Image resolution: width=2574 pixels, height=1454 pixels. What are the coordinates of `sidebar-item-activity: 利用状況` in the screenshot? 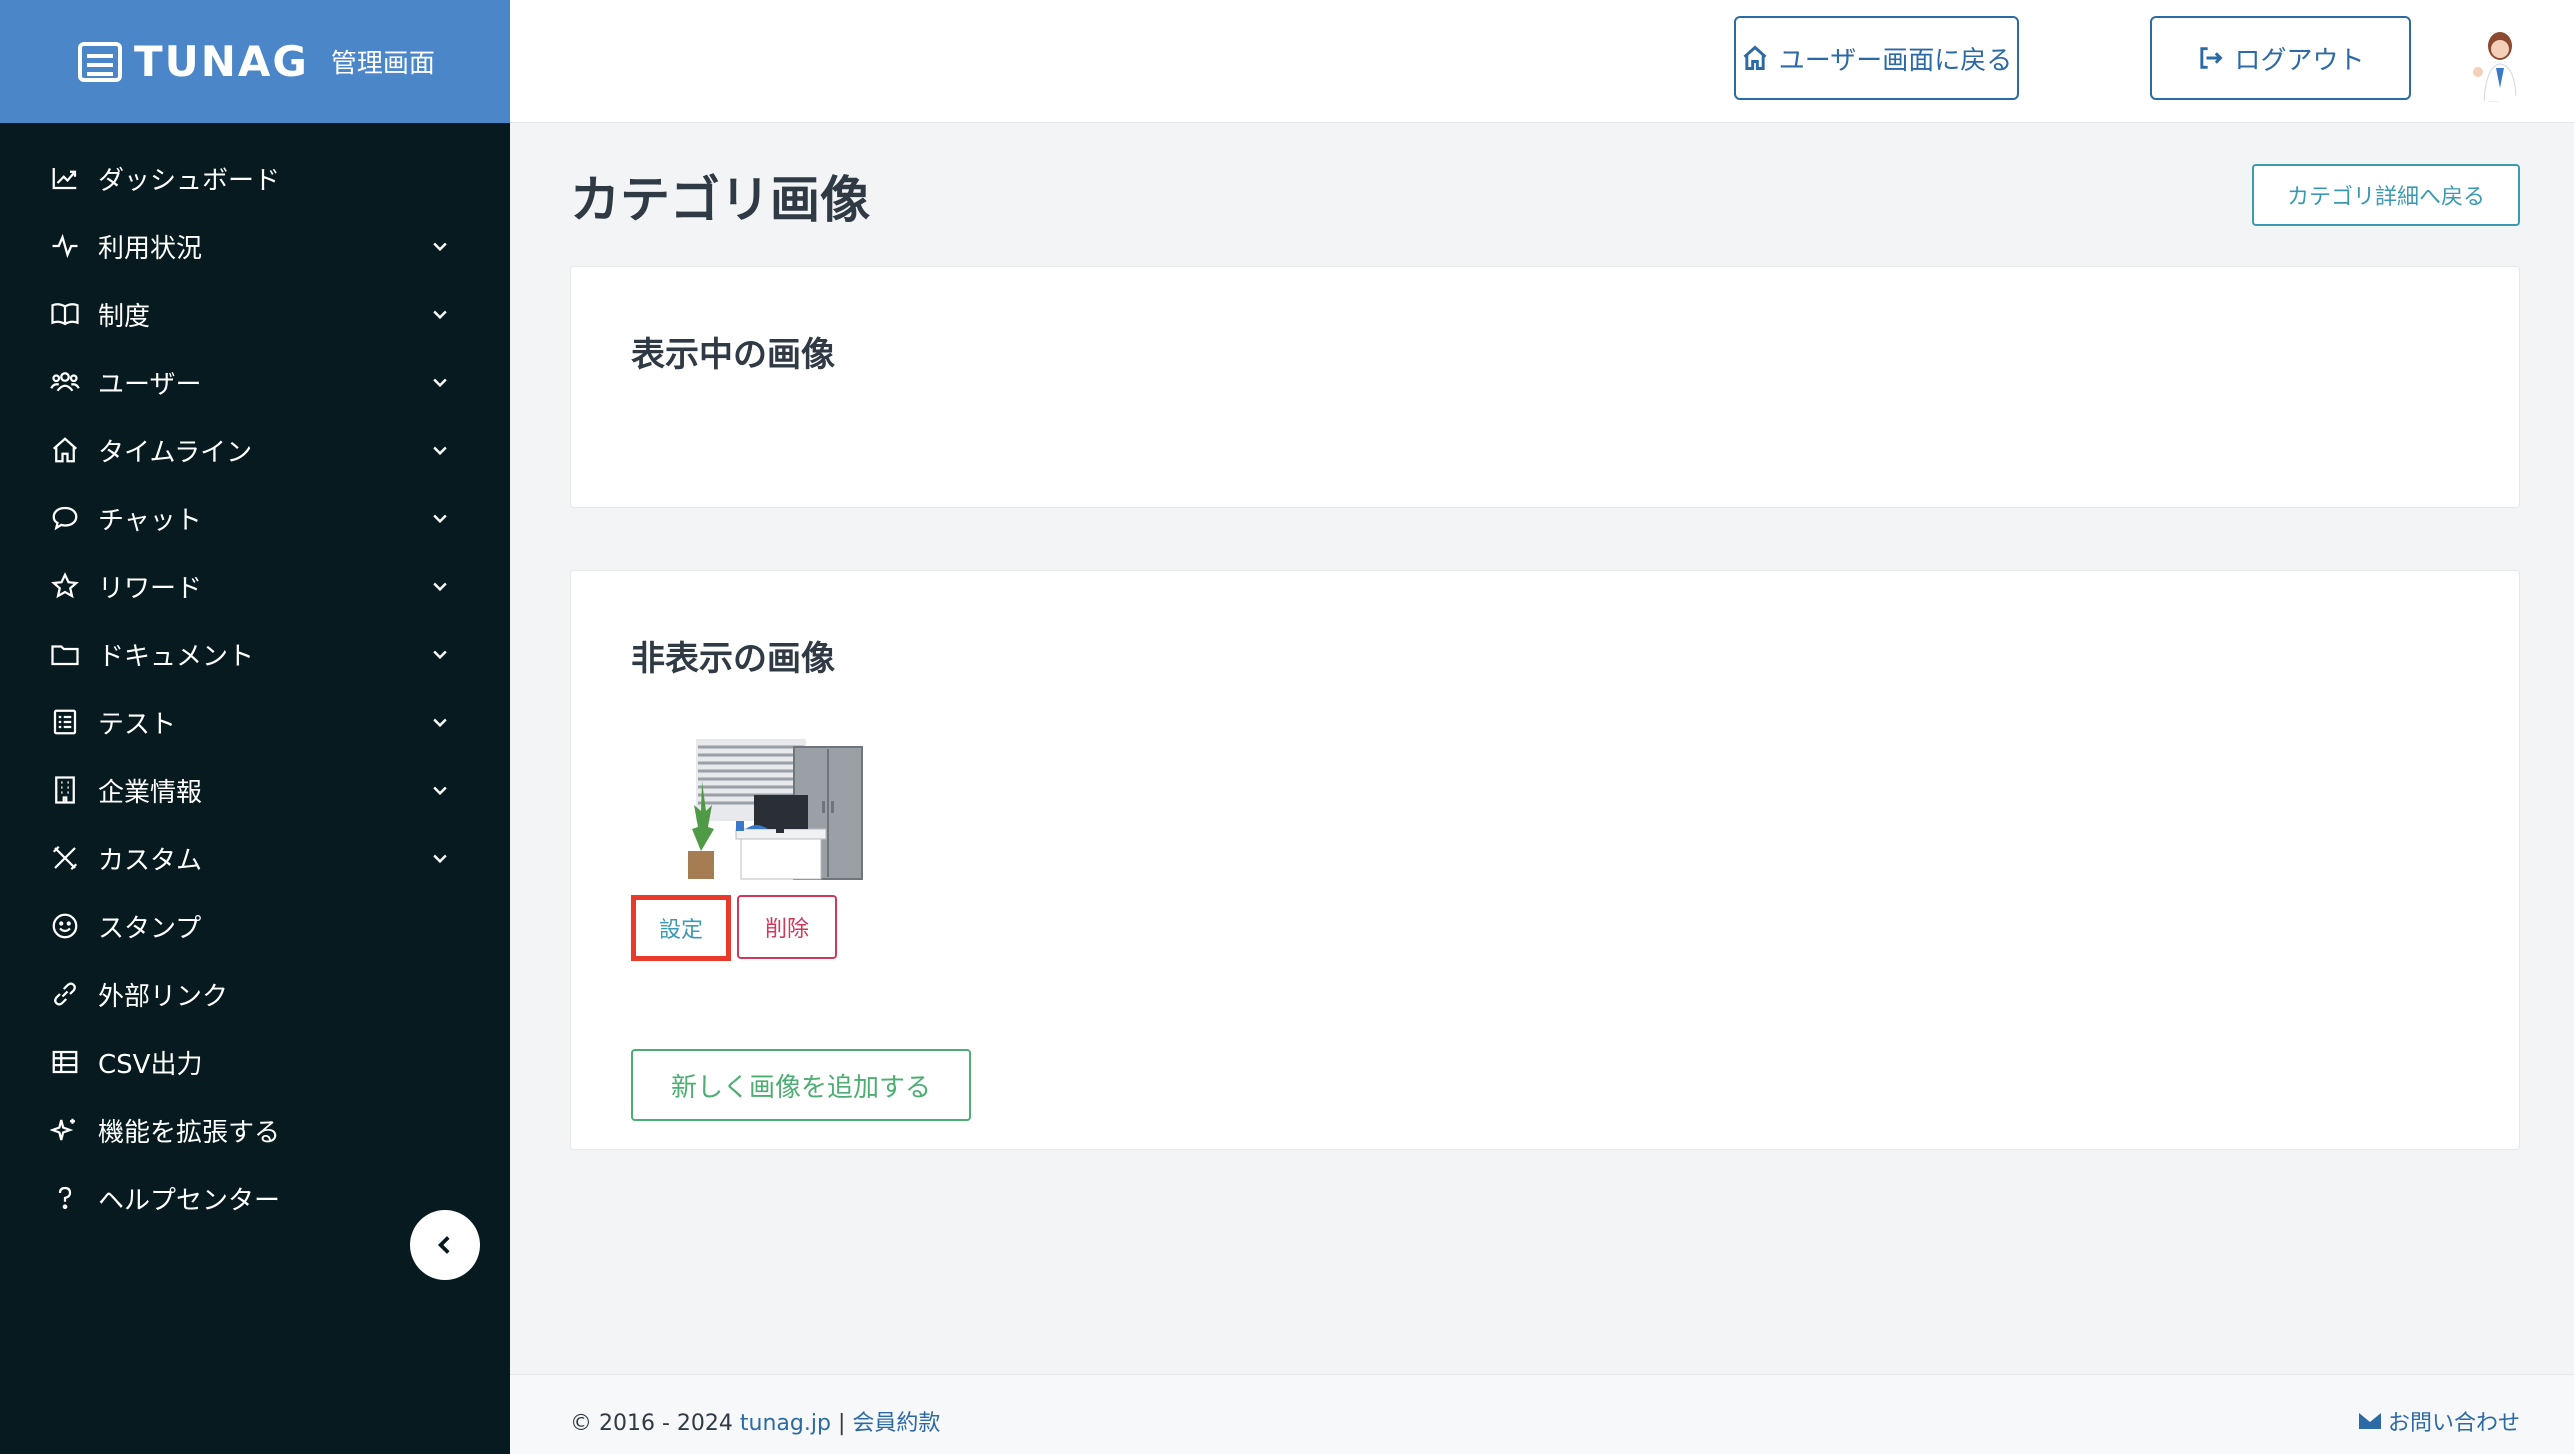 It's located at (255, 246).